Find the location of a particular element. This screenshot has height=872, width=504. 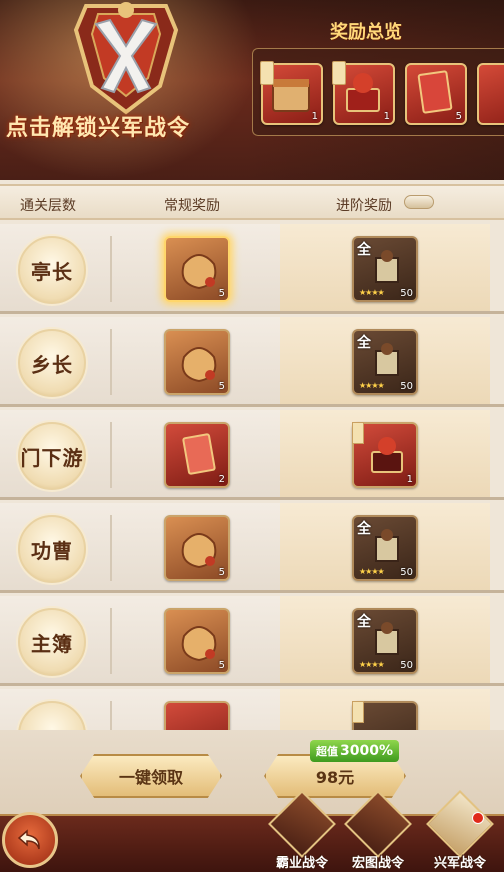

claim-all-button: 一键领取 is located at coordinates (151, 776).